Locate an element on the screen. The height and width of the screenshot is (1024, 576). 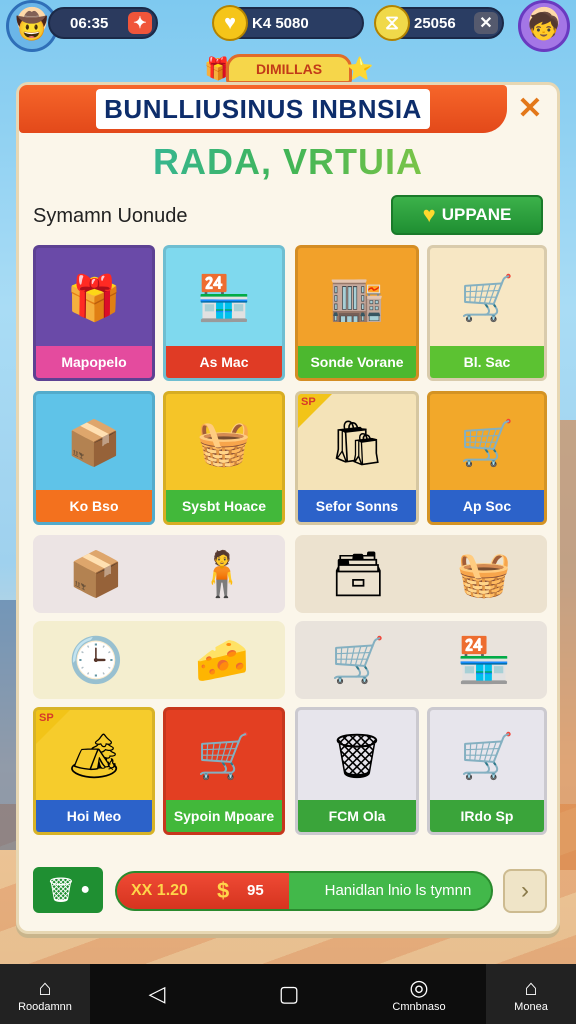
square-icon: ▢ is located at coordinates (289, 993).